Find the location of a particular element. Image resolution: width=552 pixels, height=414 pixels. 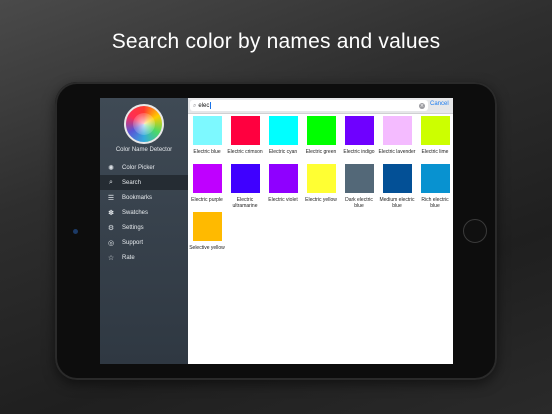

swatches-icon: ✽ is located at coordinates (111, 212).